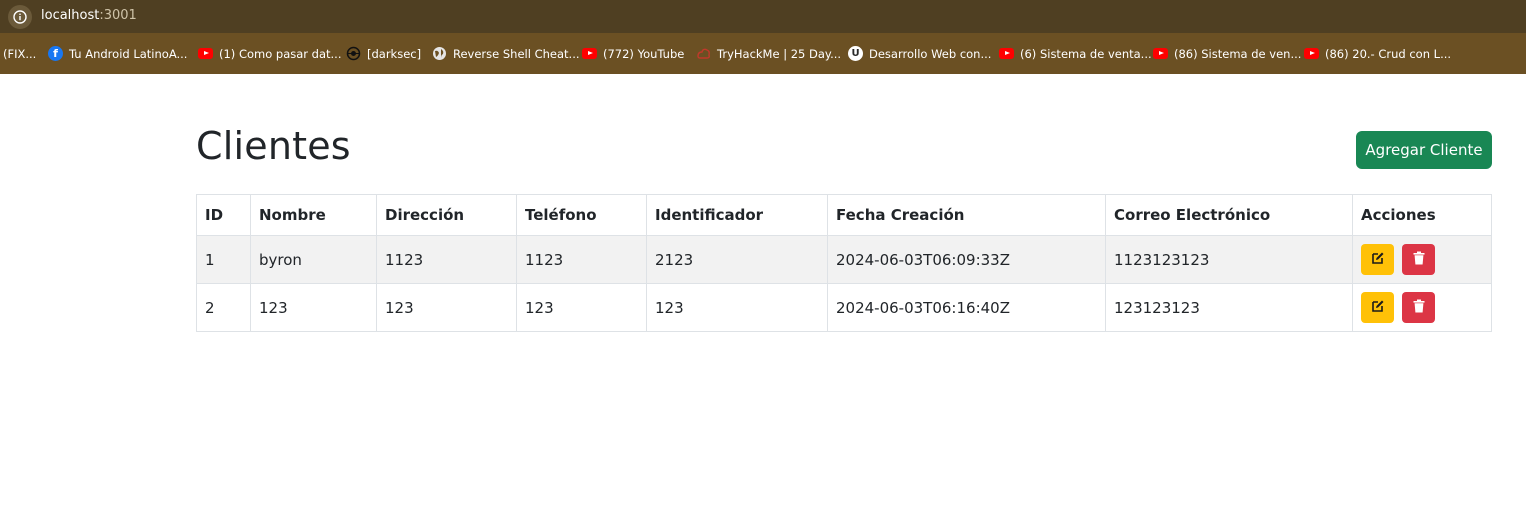 This screenshot has height=511, width=1526. What do you see at coordinates (313, 215) in the screenshot?
I see `column-header-nombre: Nombre` at bounding box center [313, 215].